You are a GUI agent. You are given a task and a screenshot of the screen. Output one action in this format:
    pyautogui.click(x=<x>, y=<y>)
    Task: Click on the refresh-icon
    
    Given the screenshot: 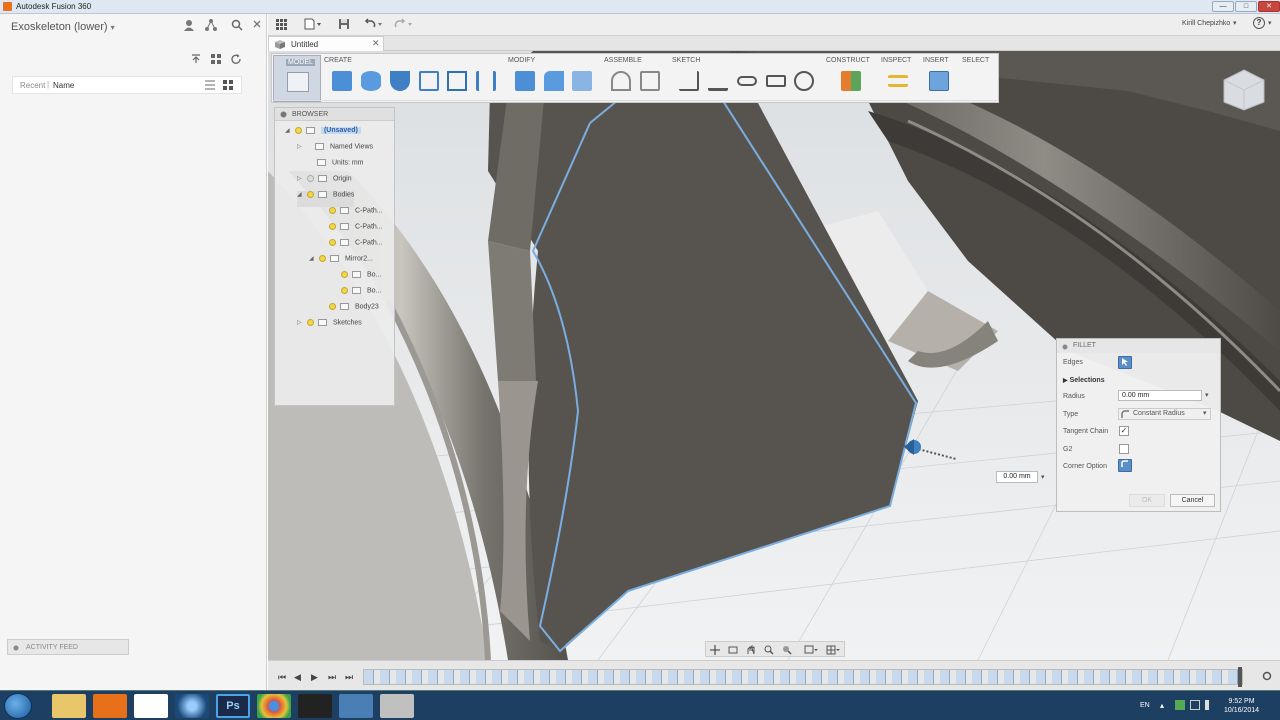 What is the action you would take?
    pyautogui.click(x=236, y=61)
    